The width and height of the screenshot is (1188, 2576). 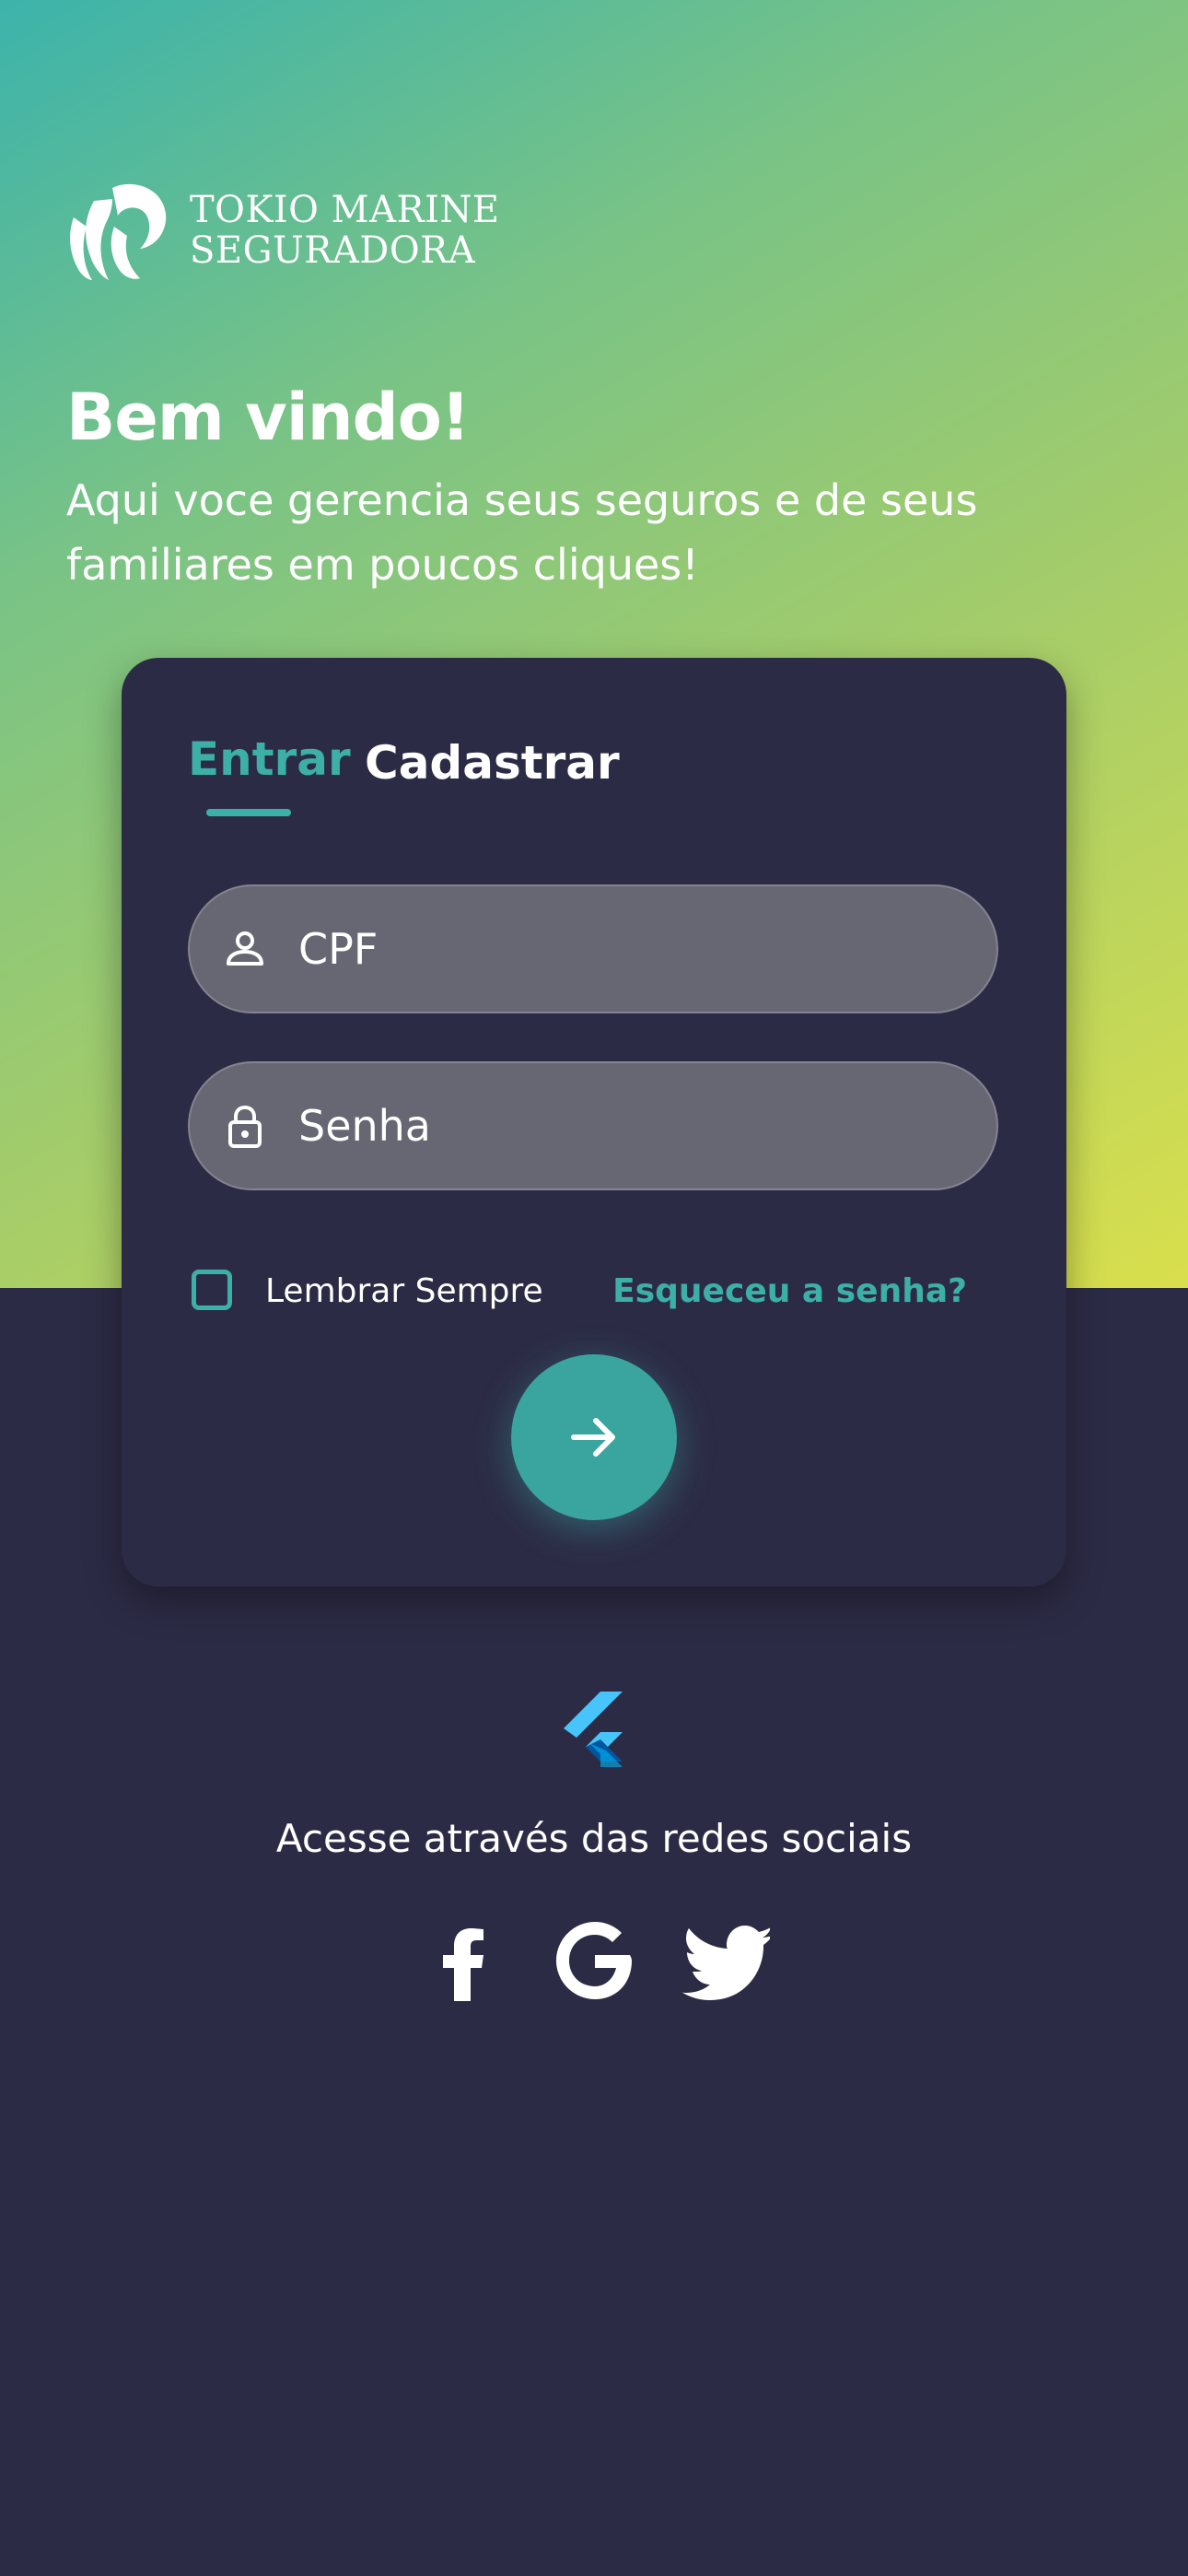 What do you see at coordinates (245, 949) in the screenshot?
I see `person-icon` at bounding box center [245, 949].